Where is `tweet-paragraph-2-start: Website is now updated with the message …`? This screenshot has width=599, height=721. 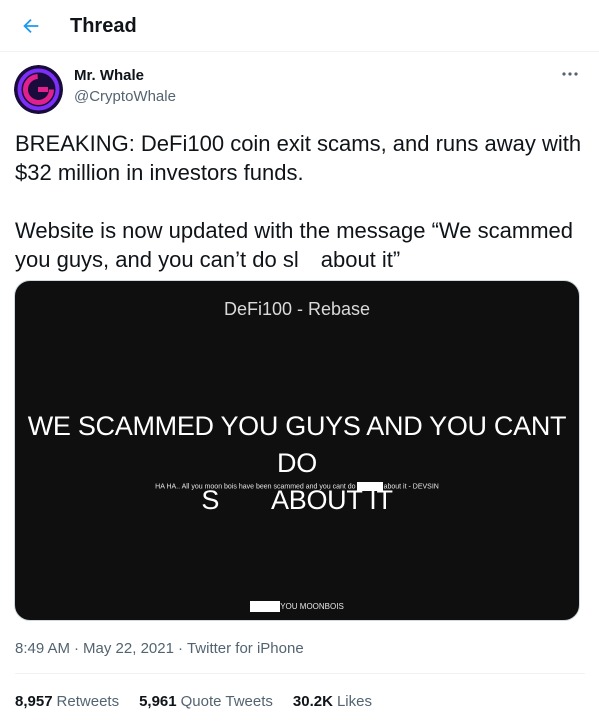
tweet-paragraph-2-start: Website is now updated with the message … is located at coordinates (294, 245).